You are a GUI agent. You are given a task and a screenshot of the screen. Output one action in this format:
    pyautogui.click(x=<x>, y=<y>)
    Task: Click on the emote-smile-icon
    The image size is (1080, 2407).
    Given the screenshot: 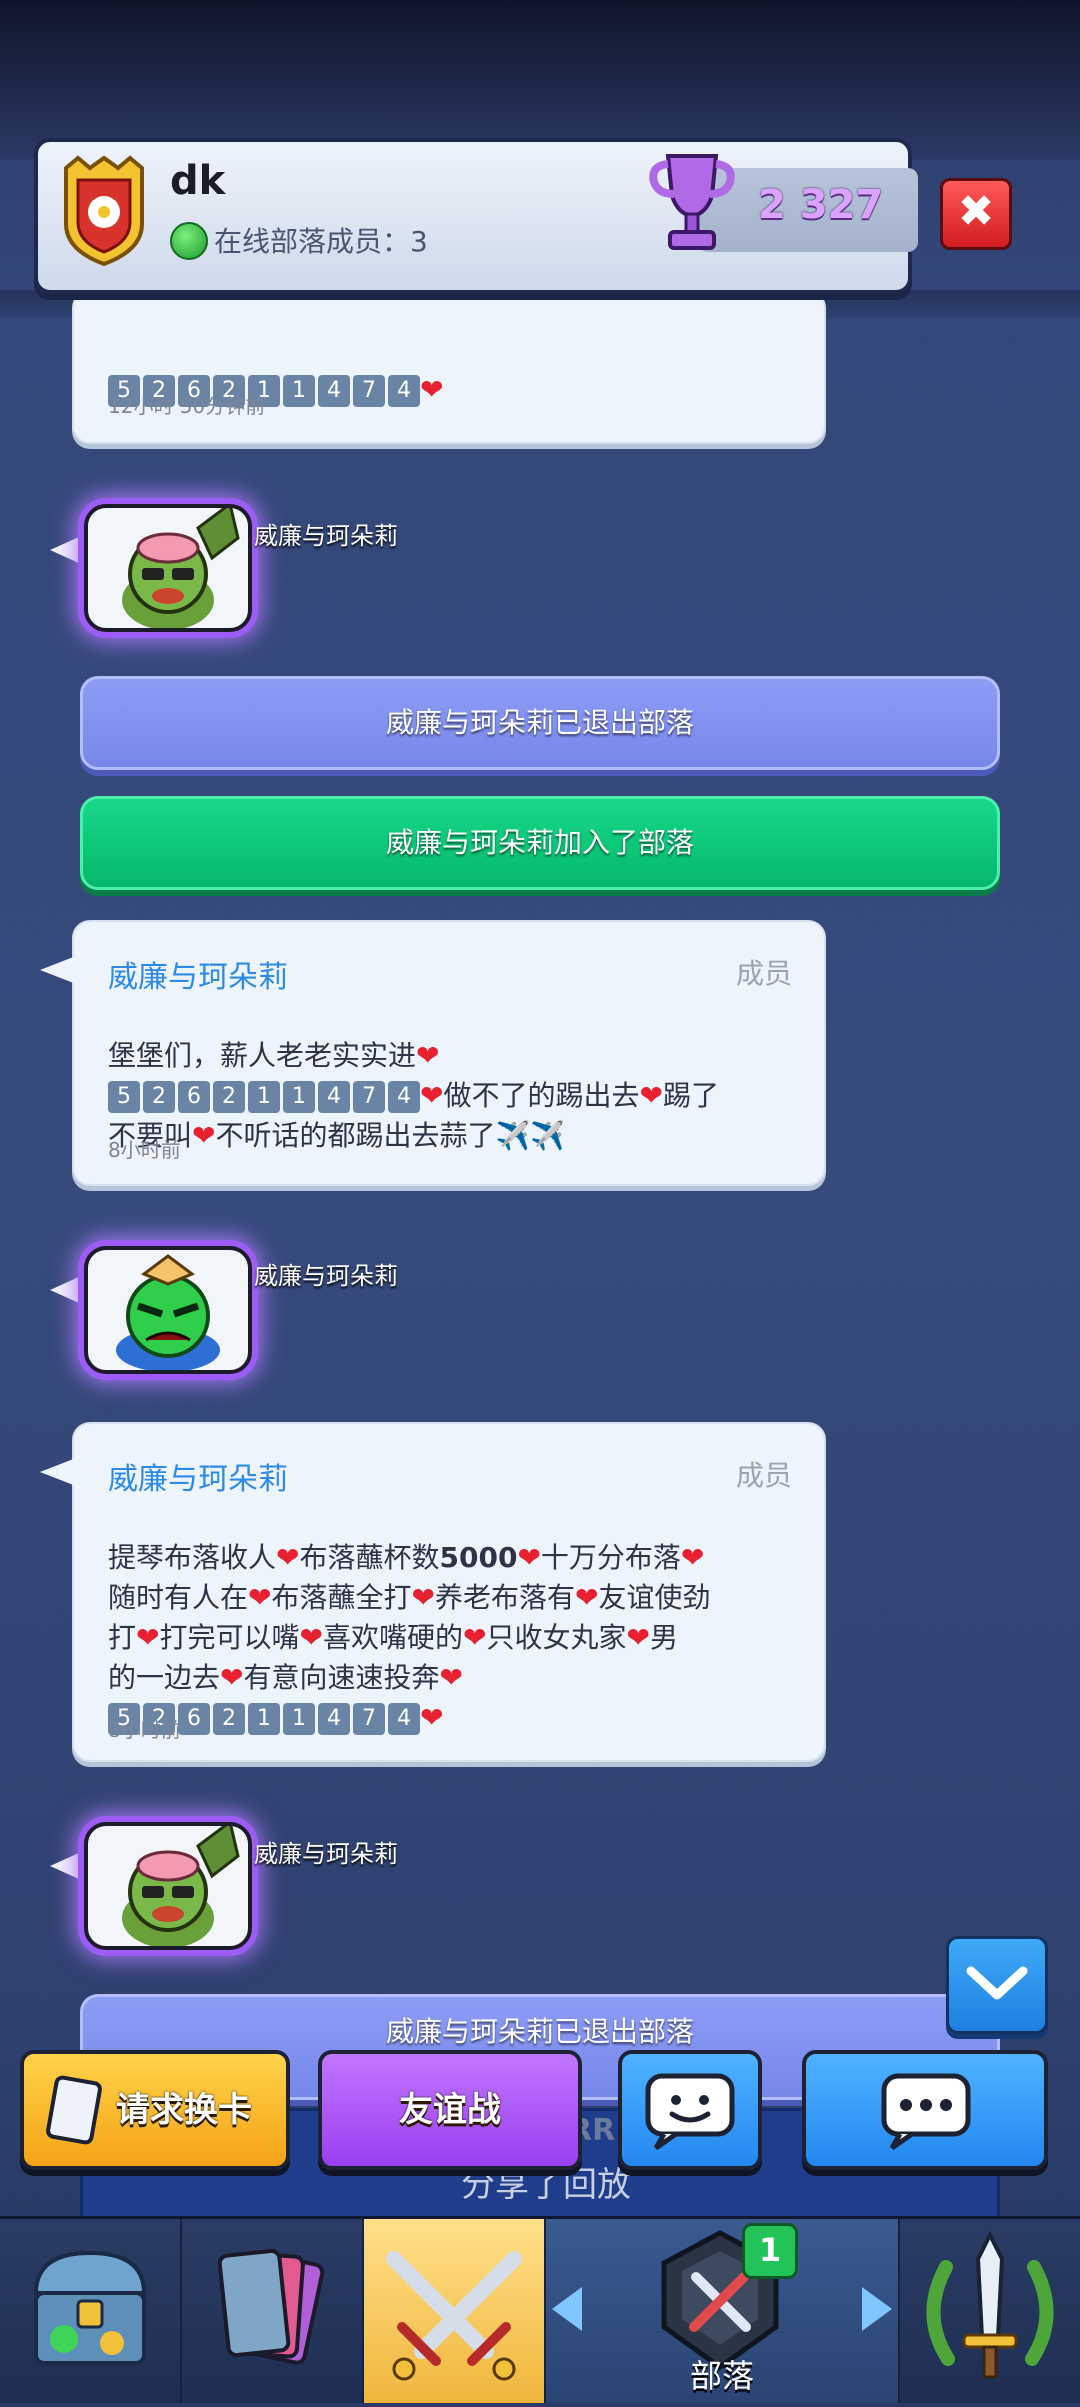 What is the action you would take?
    pyautogui.click(x=690, y=2111)
    